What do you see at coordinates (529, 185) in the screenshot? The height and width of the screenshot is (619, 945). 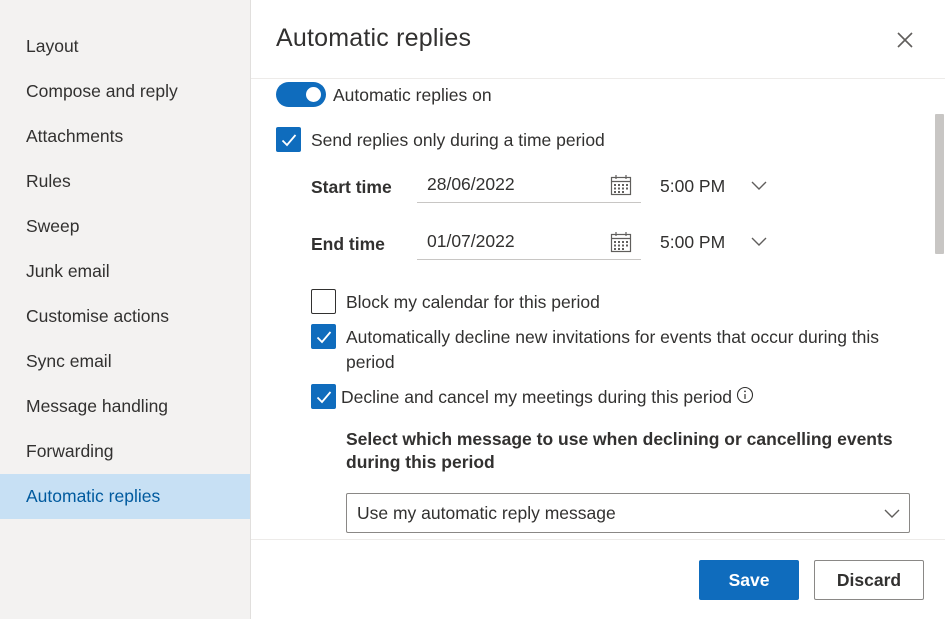 I see `start-date-input: 28/06/2022` at bounding box center [529, 185].